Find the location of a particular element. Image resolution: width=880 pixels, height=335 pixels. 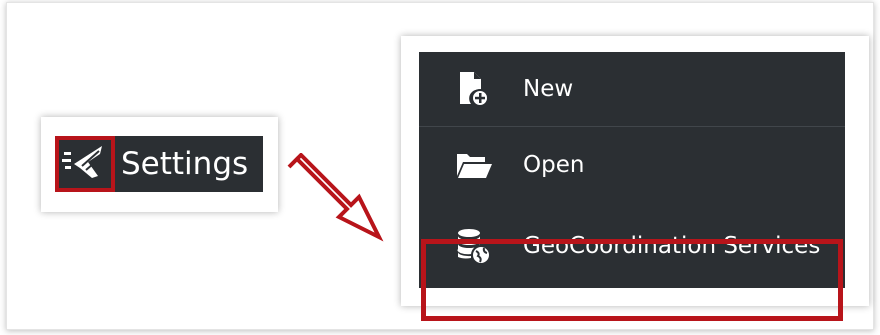

new-file-icon is located at coordinates (474, 89).